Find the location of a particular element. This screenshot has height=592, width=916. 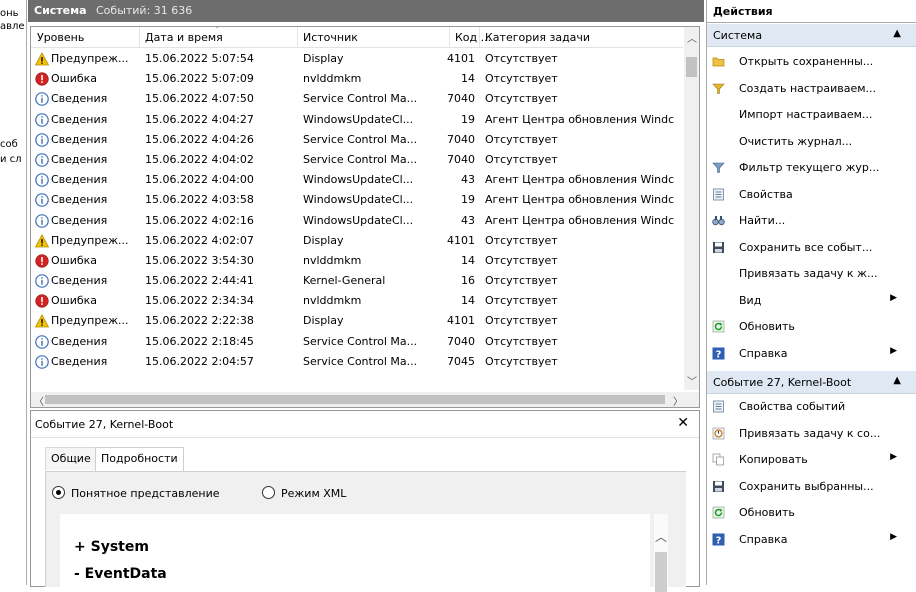

xml-view-box: + System - EventData is located at coordinates (355, 551).